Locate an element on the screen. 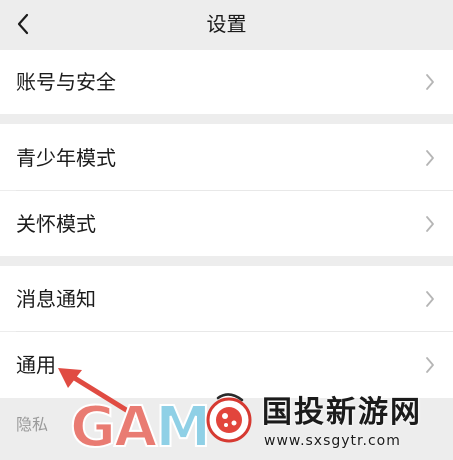 Image resolution: width=453 pixels, height=460 pixels. watermark-gam-letter: M is located at coordinates (183, 427).